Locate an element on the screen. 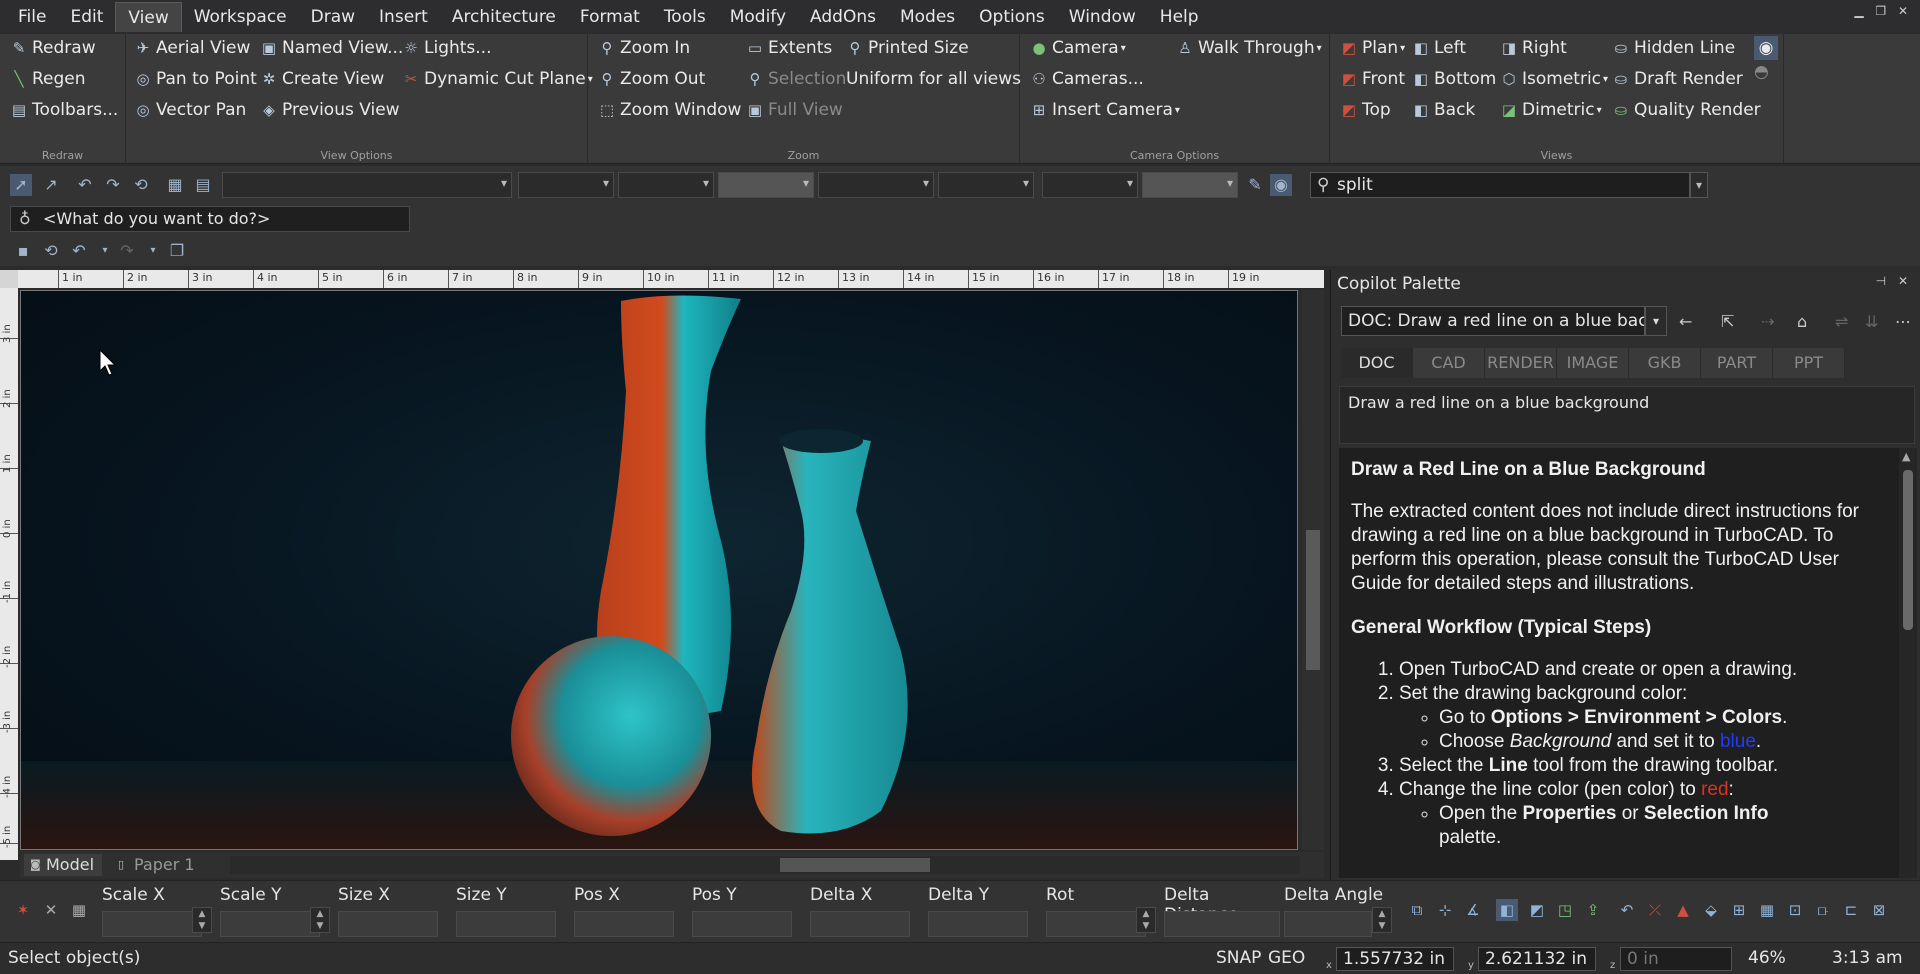 This screenshot has width=1920, height=974. tab-cad: CAD is located at coordinates (1449, 363).